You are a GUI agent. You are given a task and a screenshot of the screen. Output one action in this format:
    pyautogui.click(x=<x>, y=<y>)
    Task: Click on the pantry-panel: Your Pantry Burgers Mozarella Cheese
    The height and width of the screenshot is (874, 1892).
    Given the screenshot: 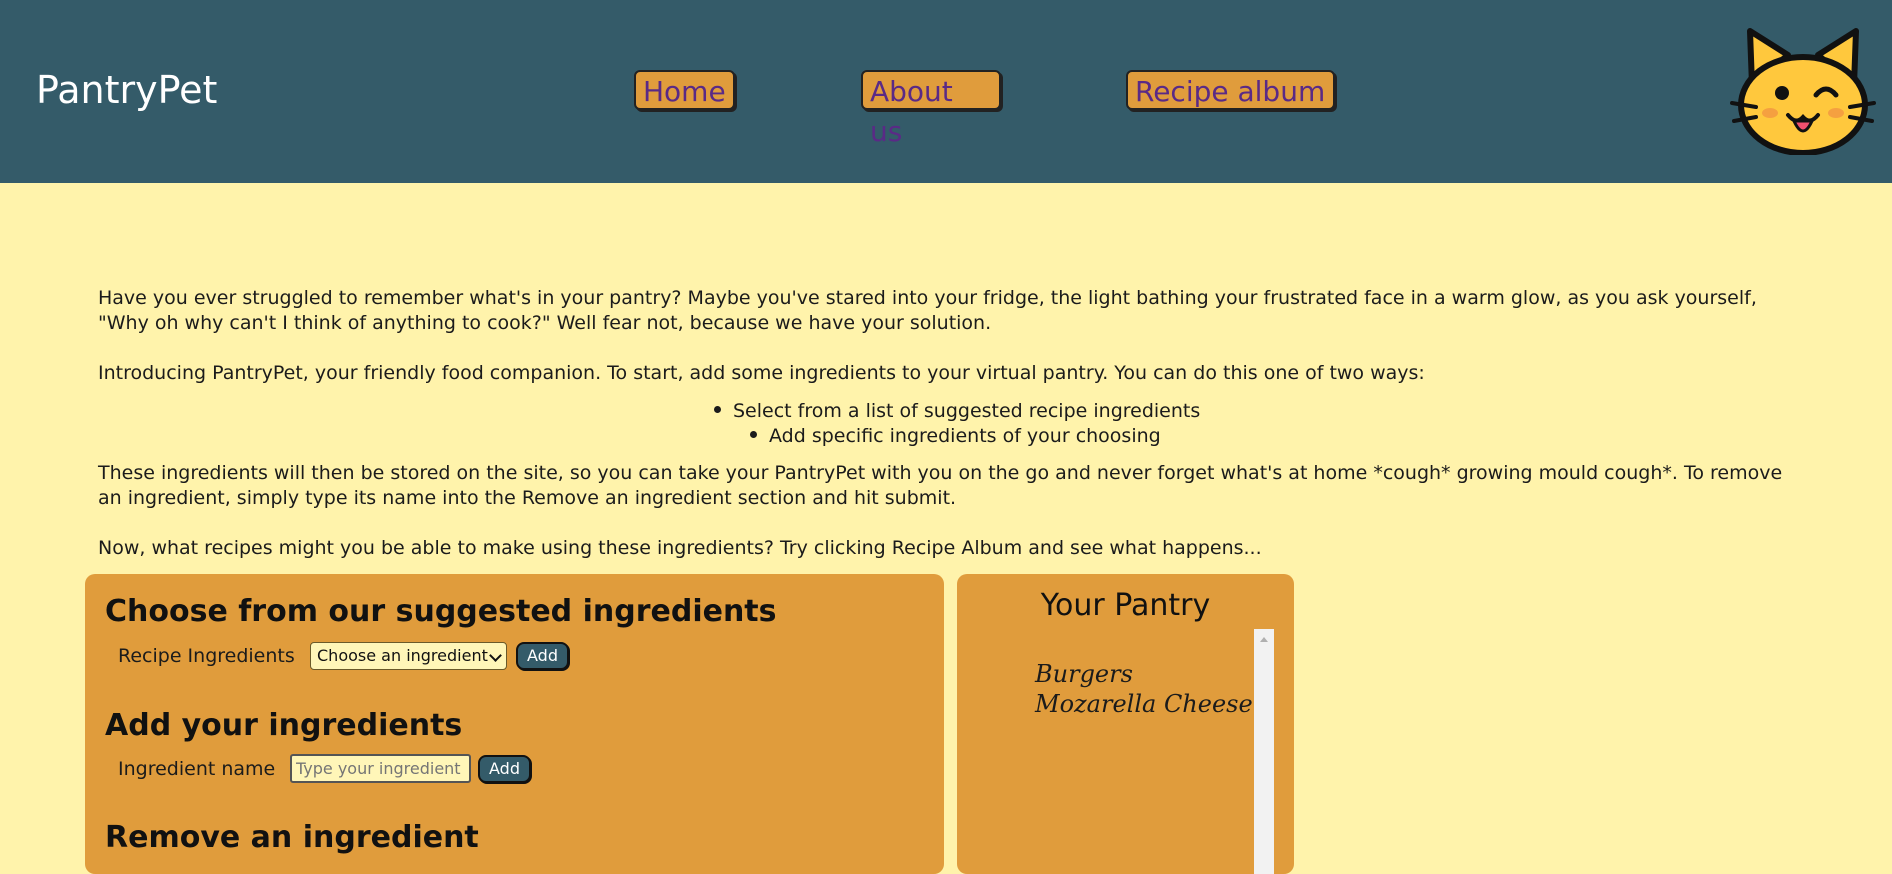 What is the action you would take?
    pyautogui.click(x=1125, y=724)
    